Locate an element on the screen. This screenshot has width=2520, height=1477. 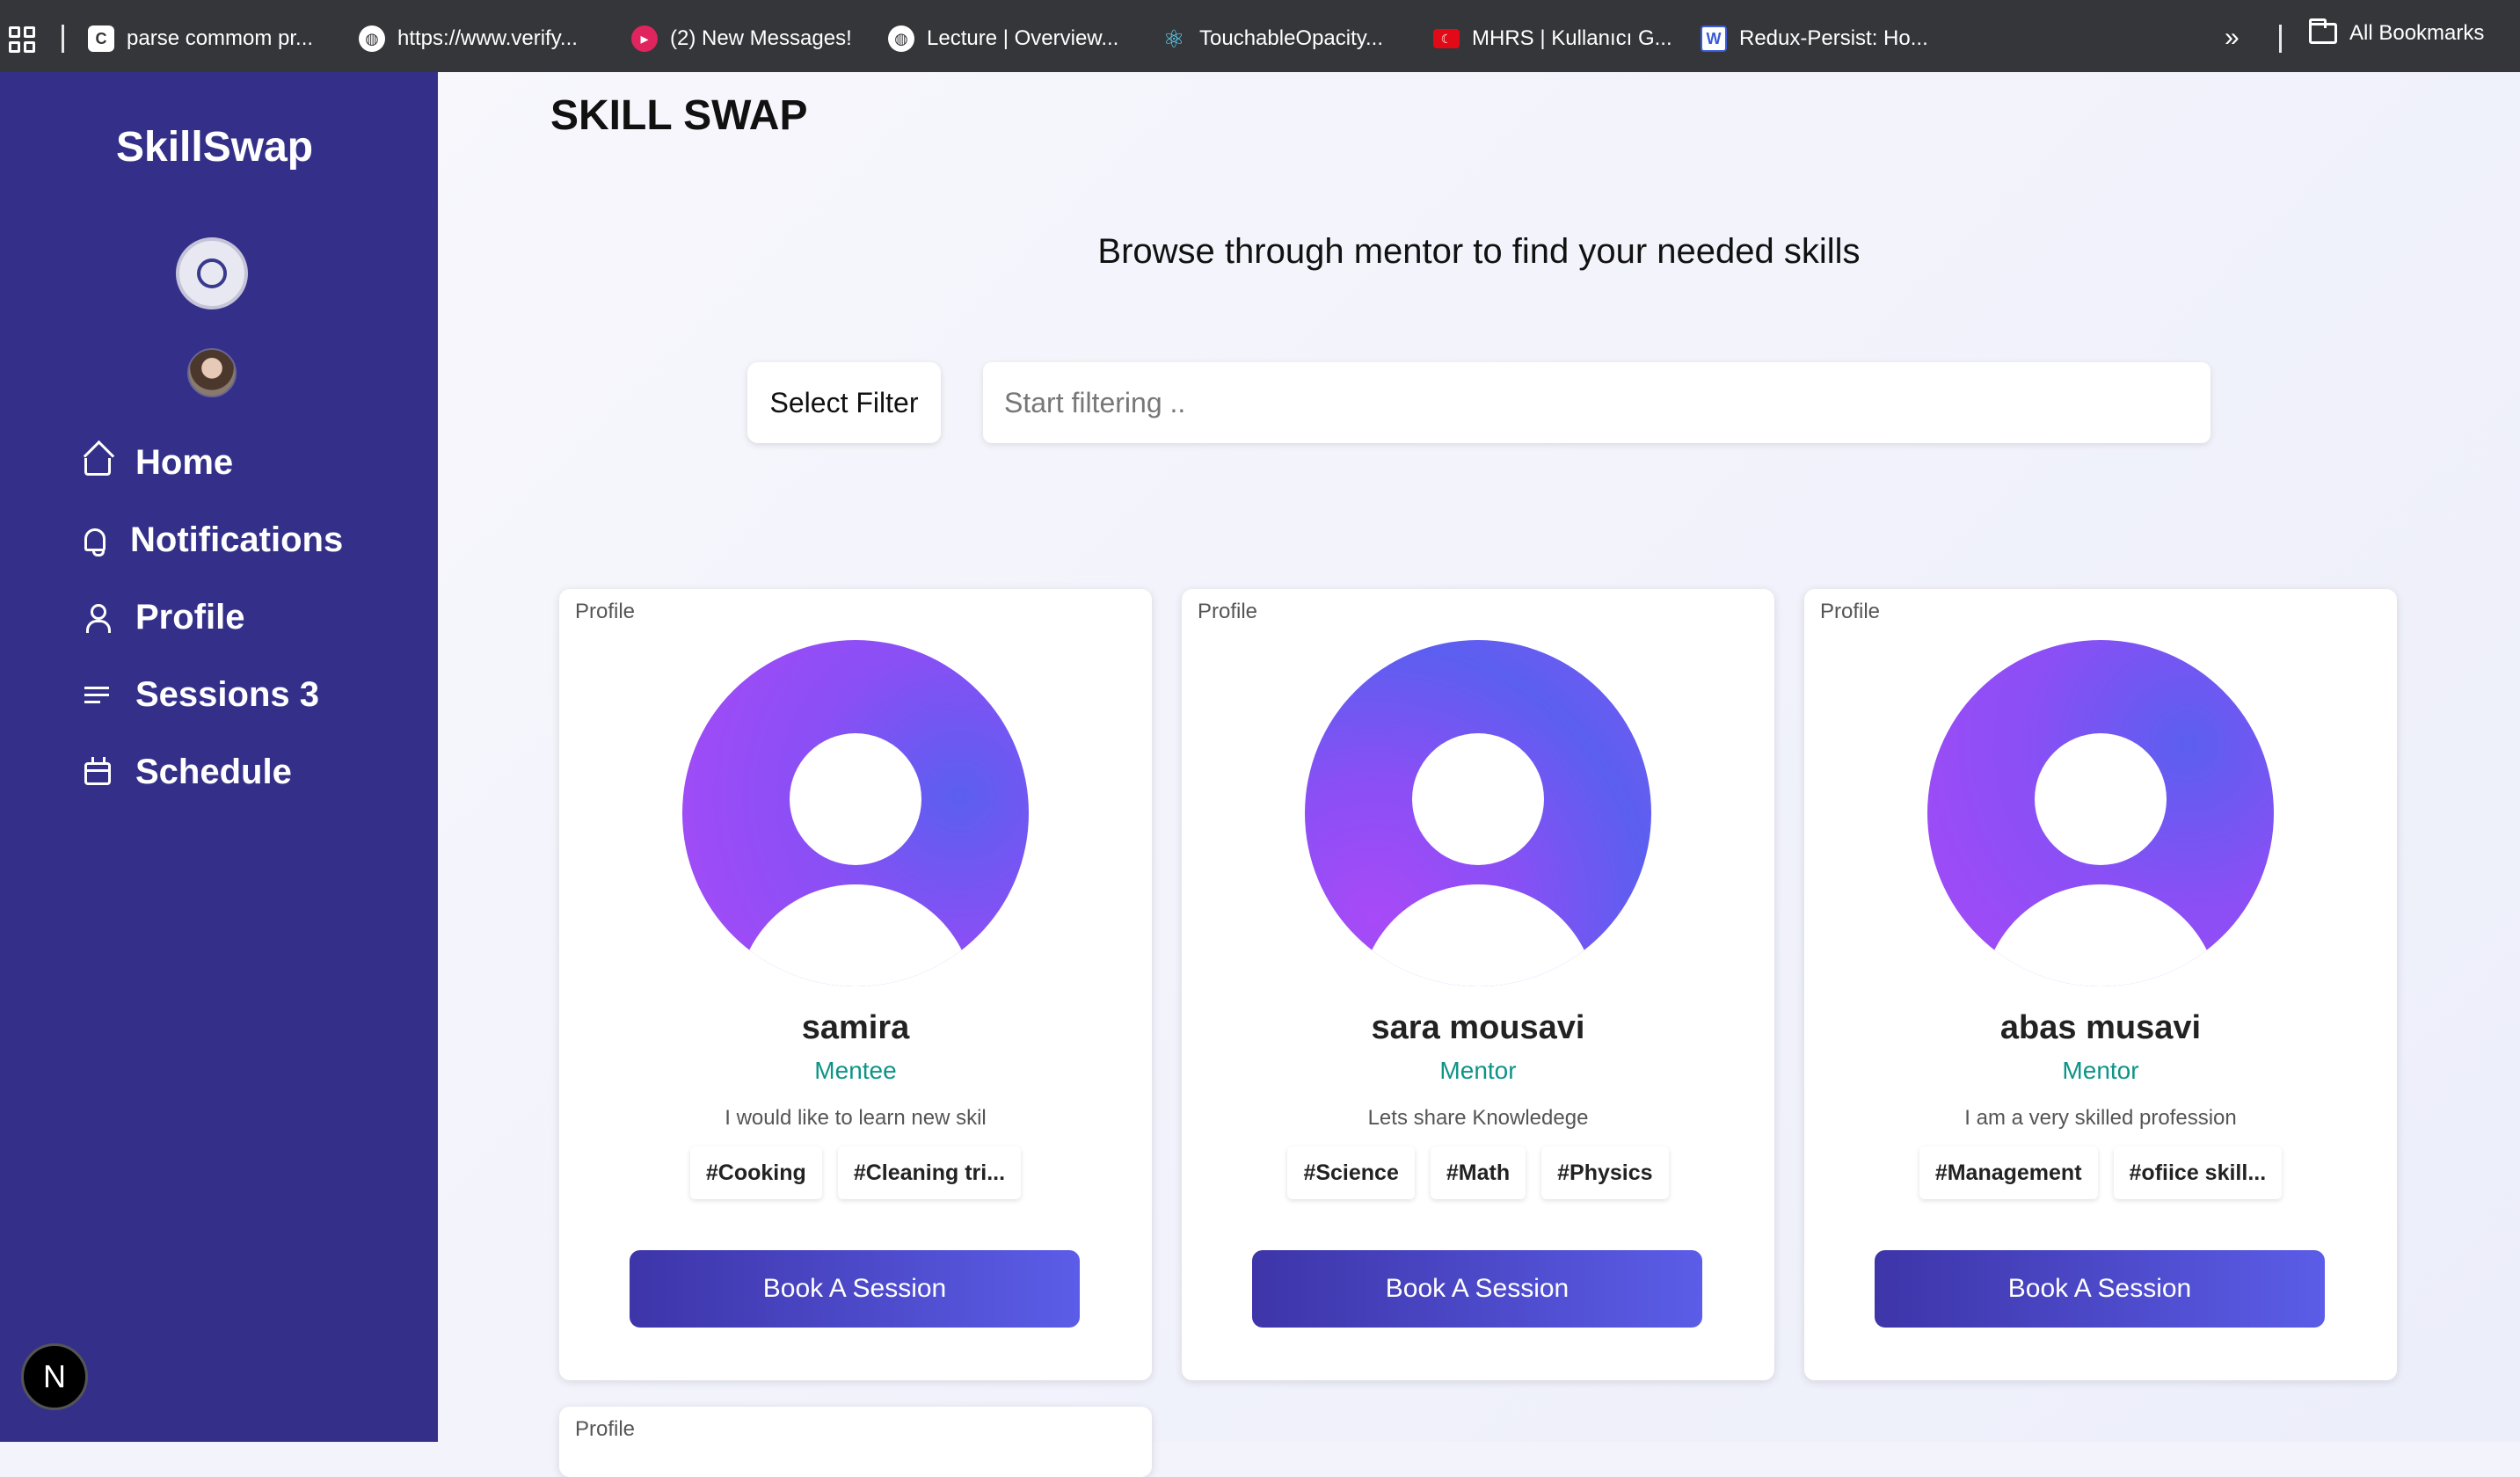
sidebar-item-label: Home is located at coordinates (184, 462).